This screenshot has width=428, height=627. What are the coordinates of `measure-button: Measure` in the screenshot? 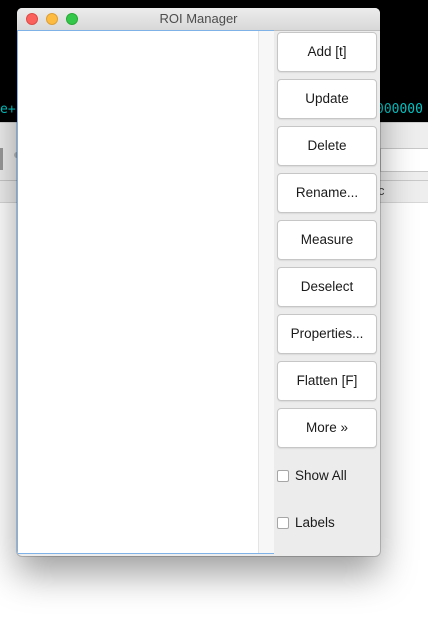 It's located at (327, 240).